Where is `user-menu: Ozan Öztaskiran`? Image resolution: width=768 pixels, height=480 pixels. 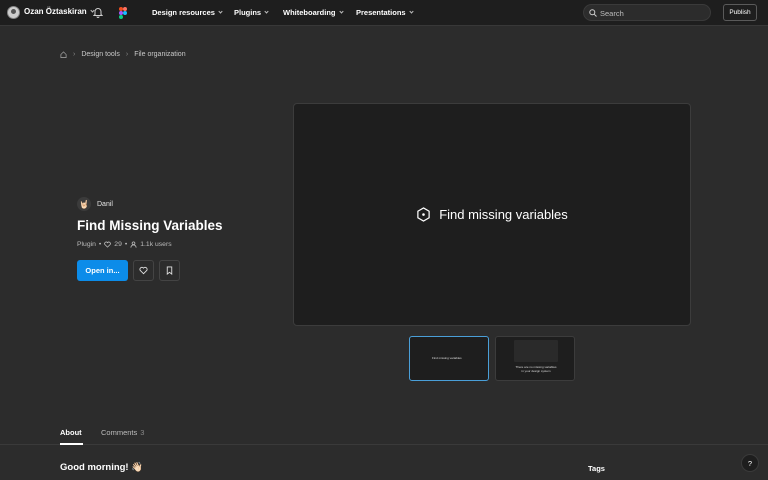 user-menu: Ozan Öztaskiran is located at coordinates (59, 11).